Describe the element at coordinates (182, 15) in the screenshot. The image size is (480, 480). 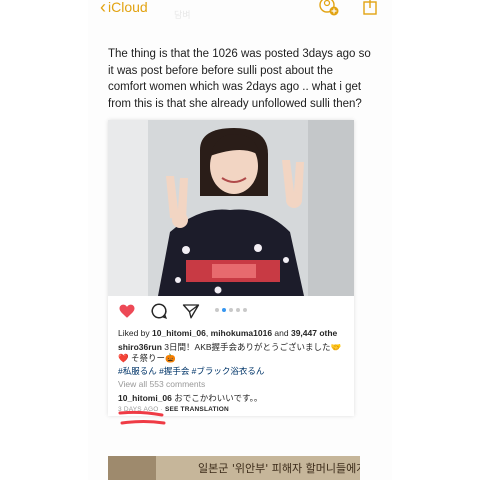
I see `faded-title: 담벼` at that location.